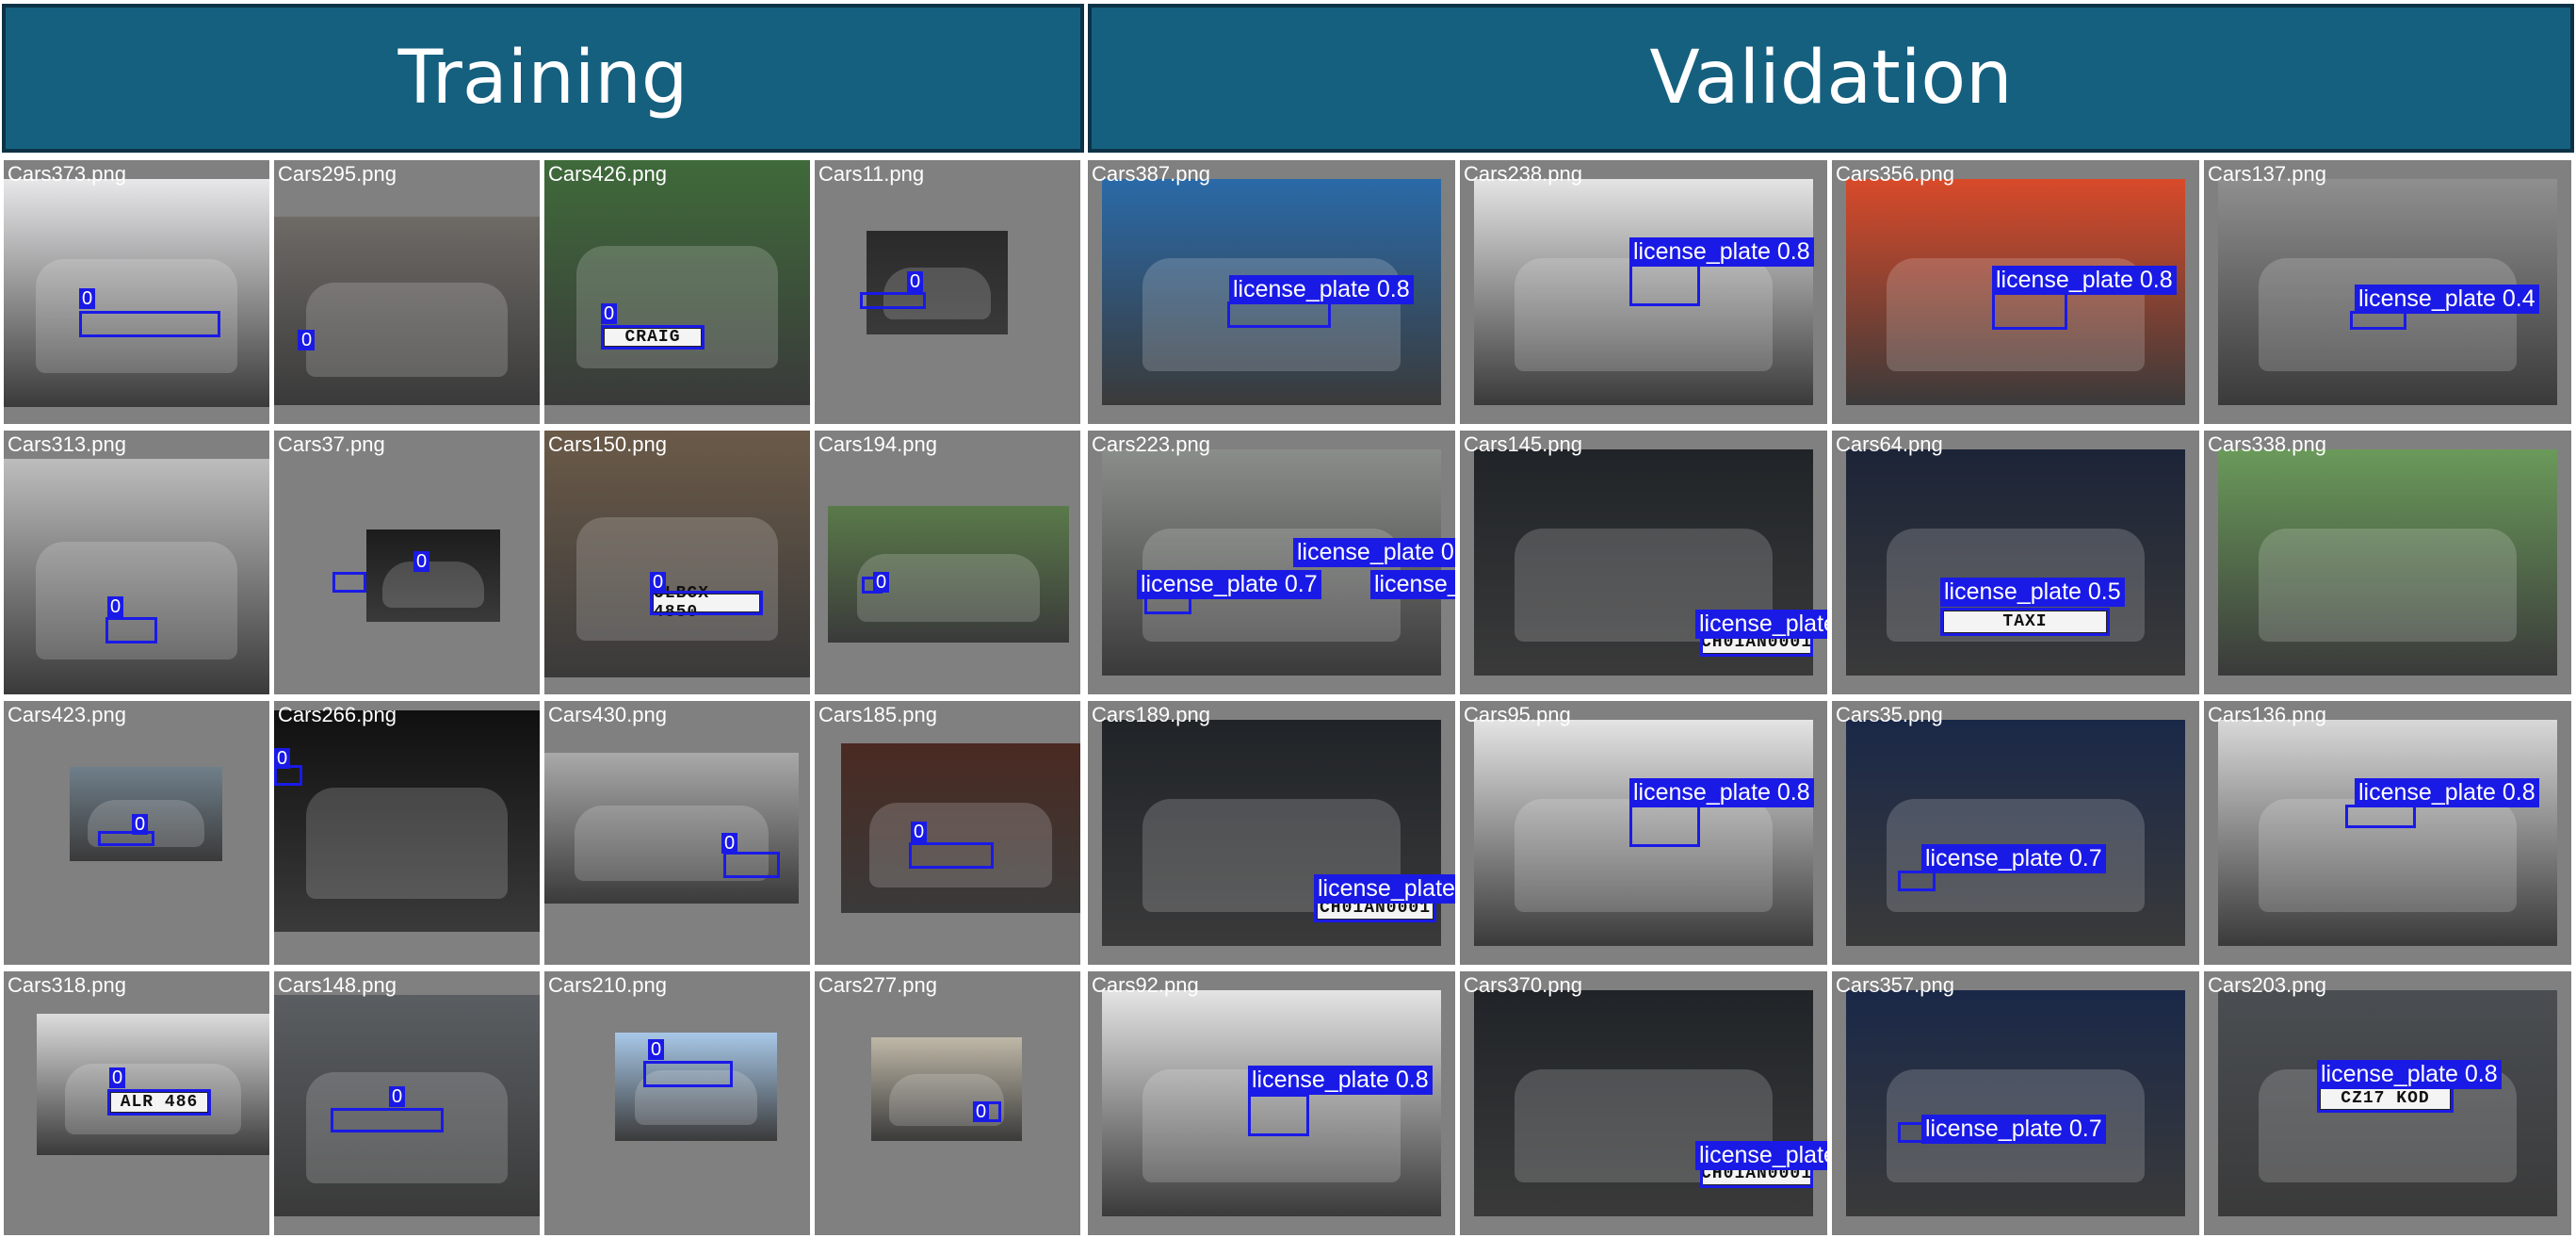 The image size is (2576, 1238). I want to click on image-tile: Cars266.png 0, so click(407, 833).